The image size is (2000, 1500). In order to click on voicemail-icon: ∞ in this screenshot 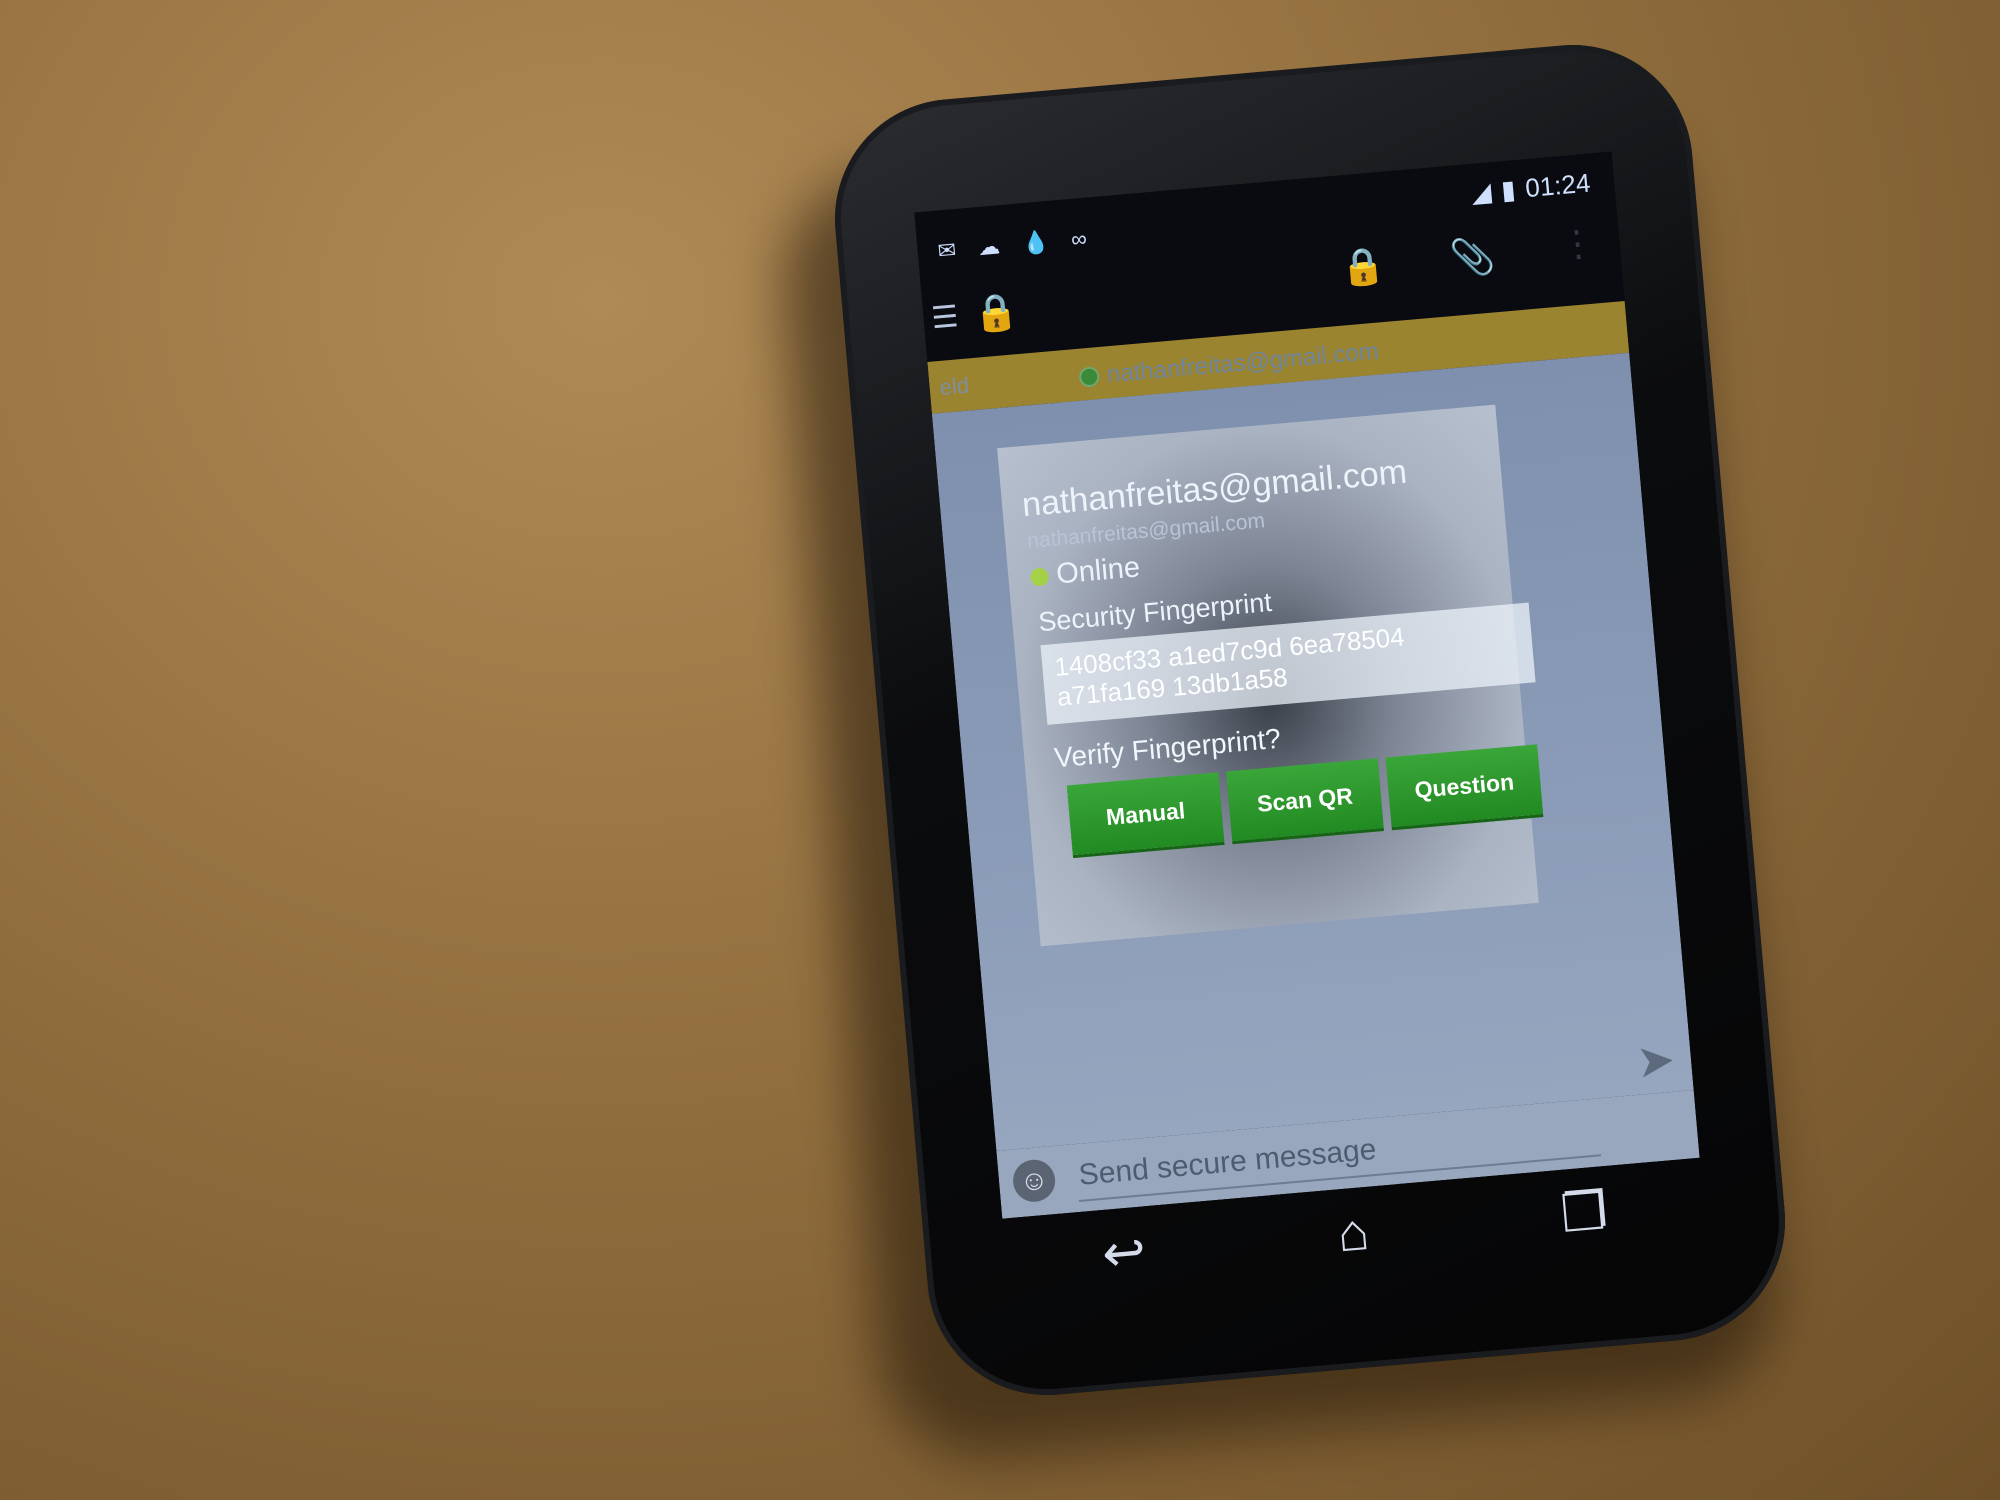, I will do `click(1078, 238)`.